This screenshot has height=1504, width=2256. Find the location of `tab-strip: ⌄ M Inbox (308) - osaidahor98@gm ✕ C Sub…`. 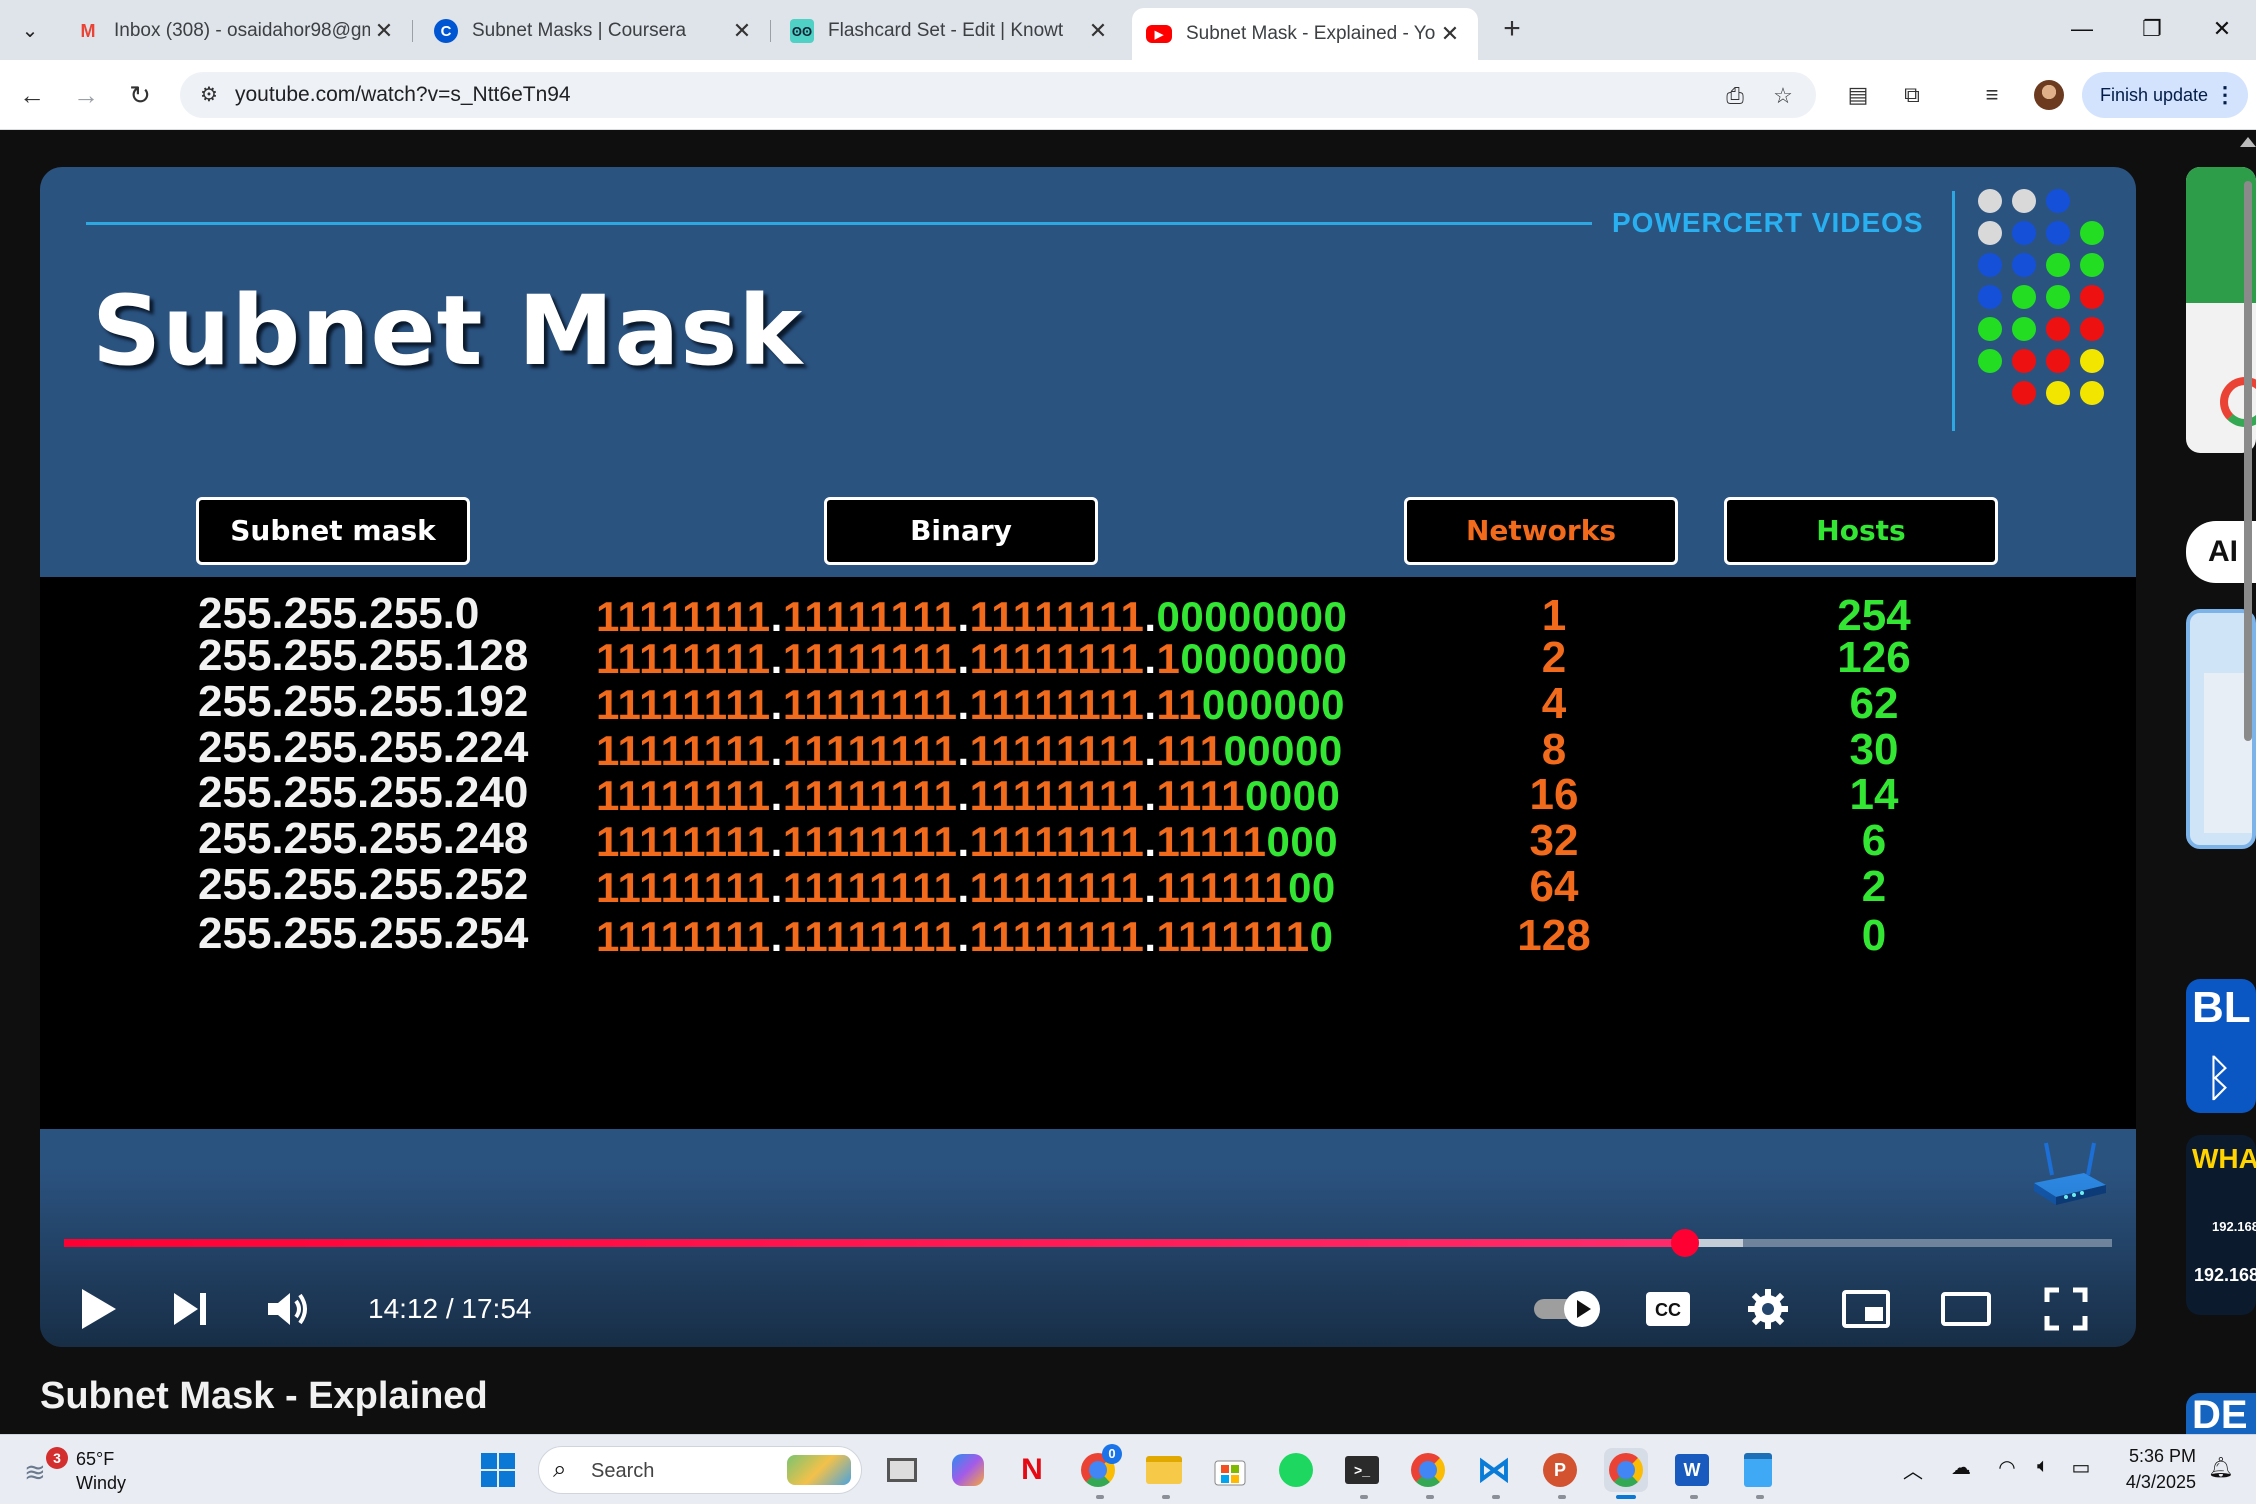

tab-strip: ⌄ M Inbox (308) - osaidahor98@gm ✕ C Sub… is located at coordinates (1128, 30).